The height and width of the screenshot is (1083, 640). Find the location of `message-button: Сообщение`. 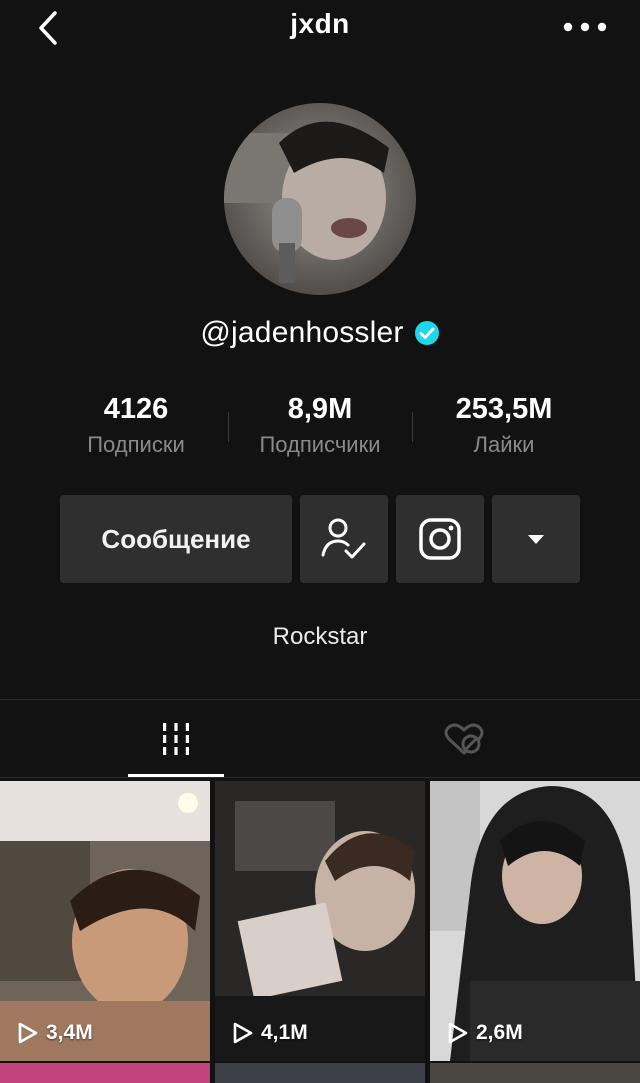

message-button: Сообщение is located at coordinates (176, 539).